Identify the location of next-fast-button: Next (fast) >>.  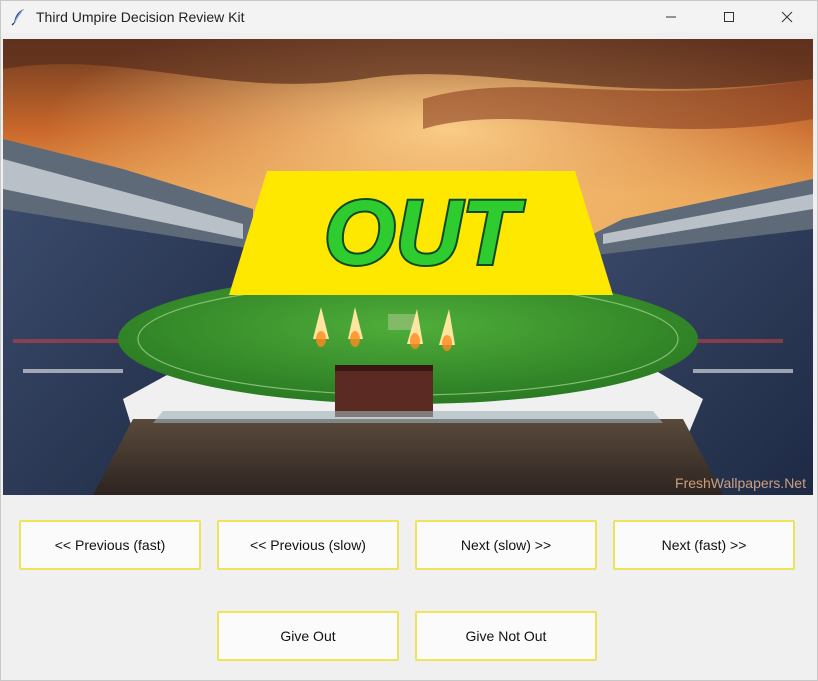
(704, 545).